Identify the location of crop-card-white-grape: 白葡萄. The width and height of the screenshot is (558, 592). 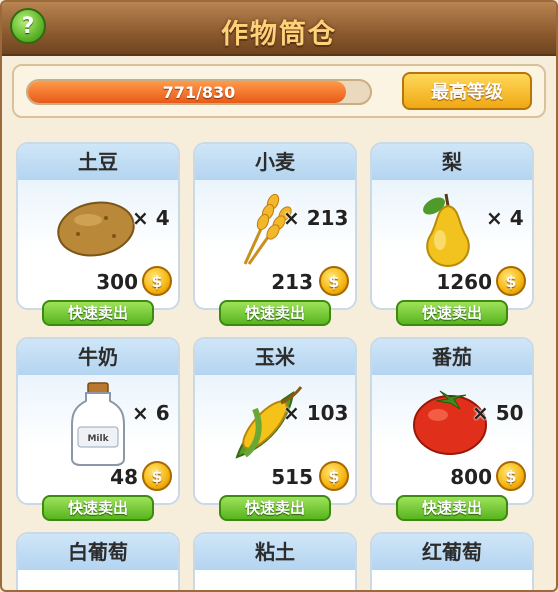
(98, 561).